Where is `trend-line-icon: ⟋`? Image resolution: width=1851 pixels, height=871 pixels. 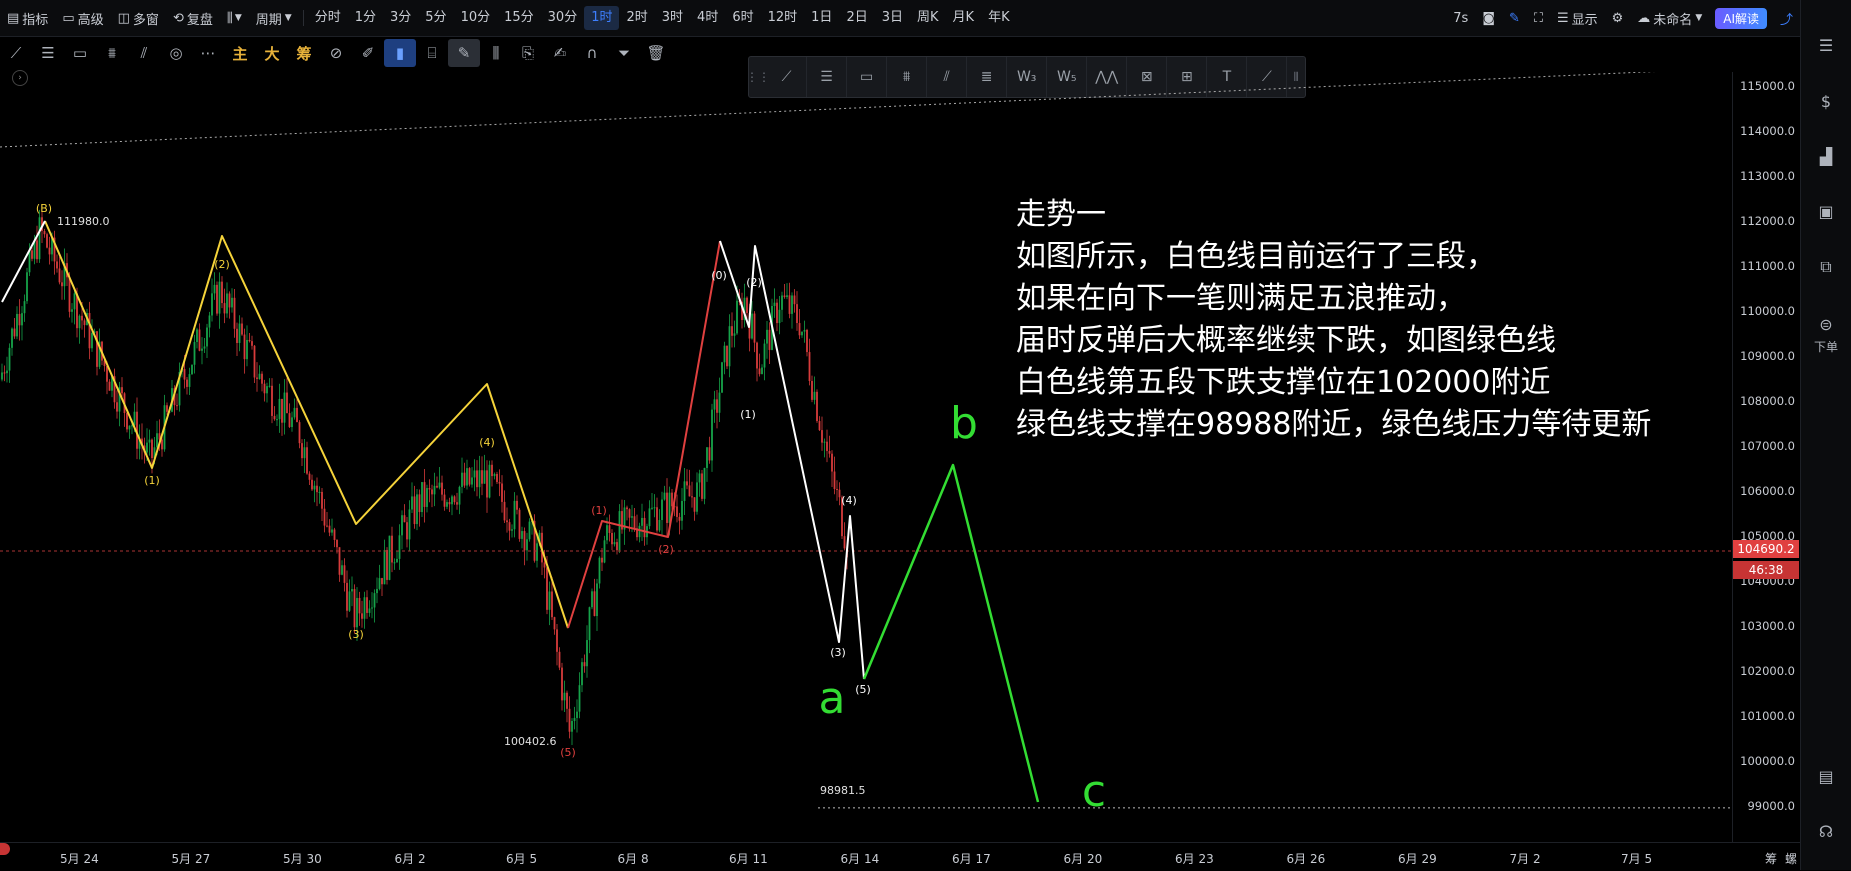
trend-line-icon: ⟋ is located at coordinates (16, 53).